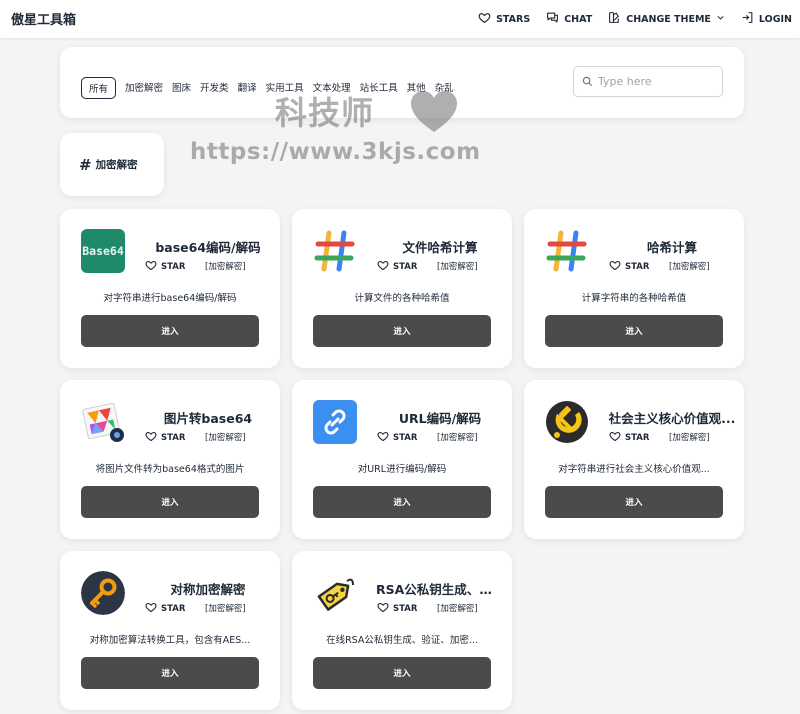  What do you see at coordinates (440, 418) in the screenshot?
I see `card-title: URL编码/解码` at bounding box center [440, 418].